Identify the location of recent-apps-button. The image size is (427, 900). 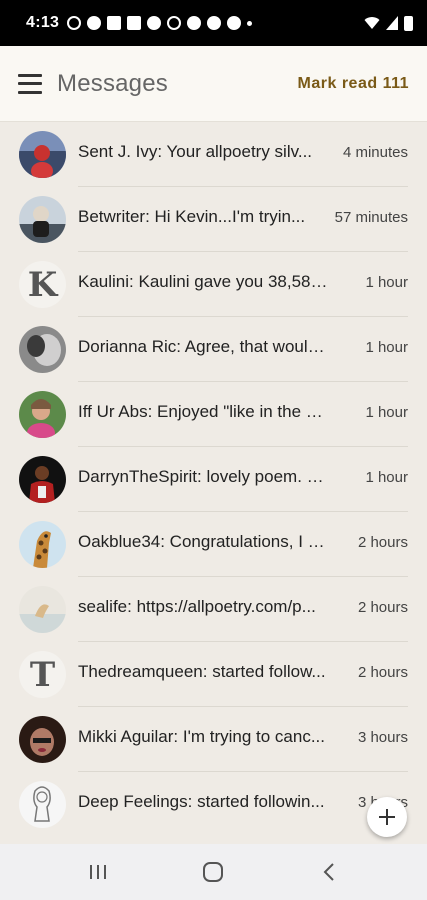
(98, 872).